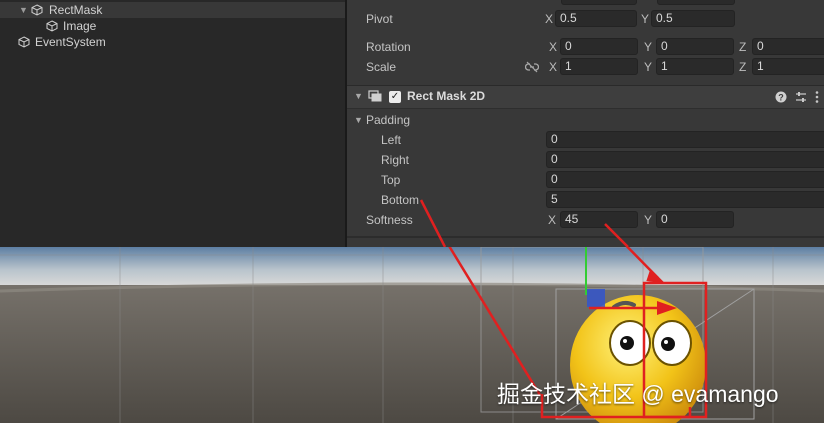 This screenshot has height=423, width=824. What do you see at coordinates (638, 394) in the screenshot?
I see `watermark-text: 掘金技术社区 @ evamango` at bounding box center [638, 394].